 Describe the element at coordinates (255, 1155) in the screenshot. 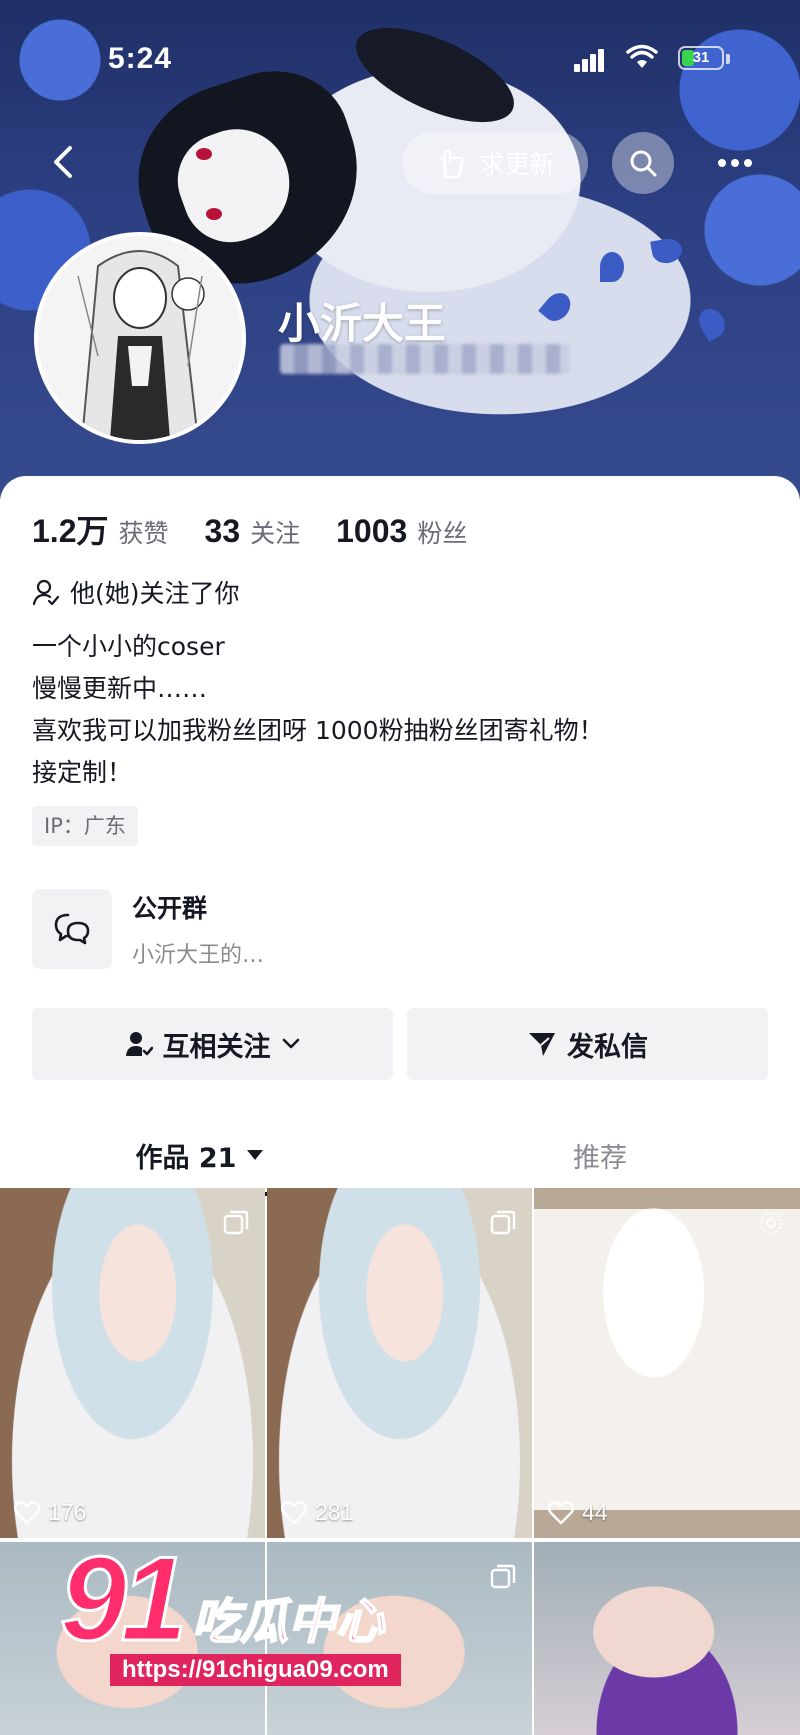

I see `caret-down-icon` at that location.